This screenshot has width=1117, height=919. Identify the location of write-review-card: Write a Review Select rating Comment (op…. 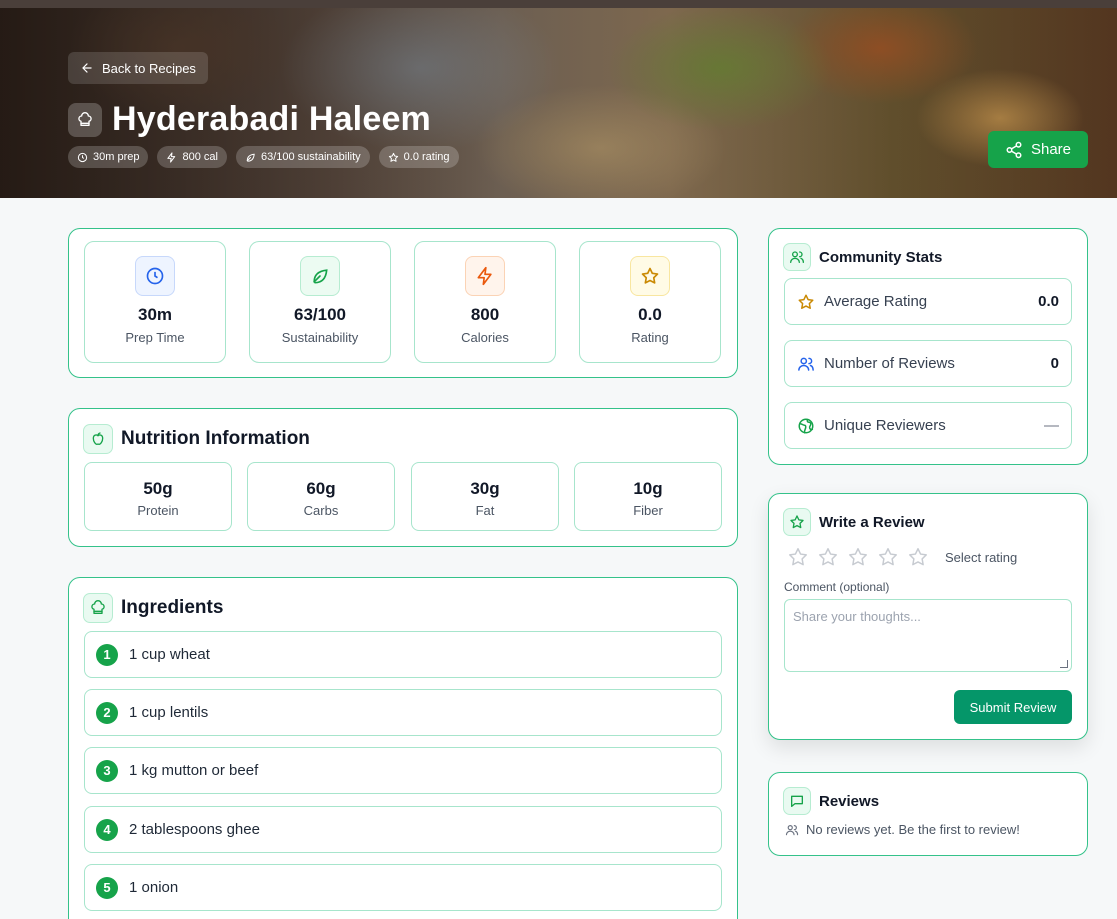
(928, 616).